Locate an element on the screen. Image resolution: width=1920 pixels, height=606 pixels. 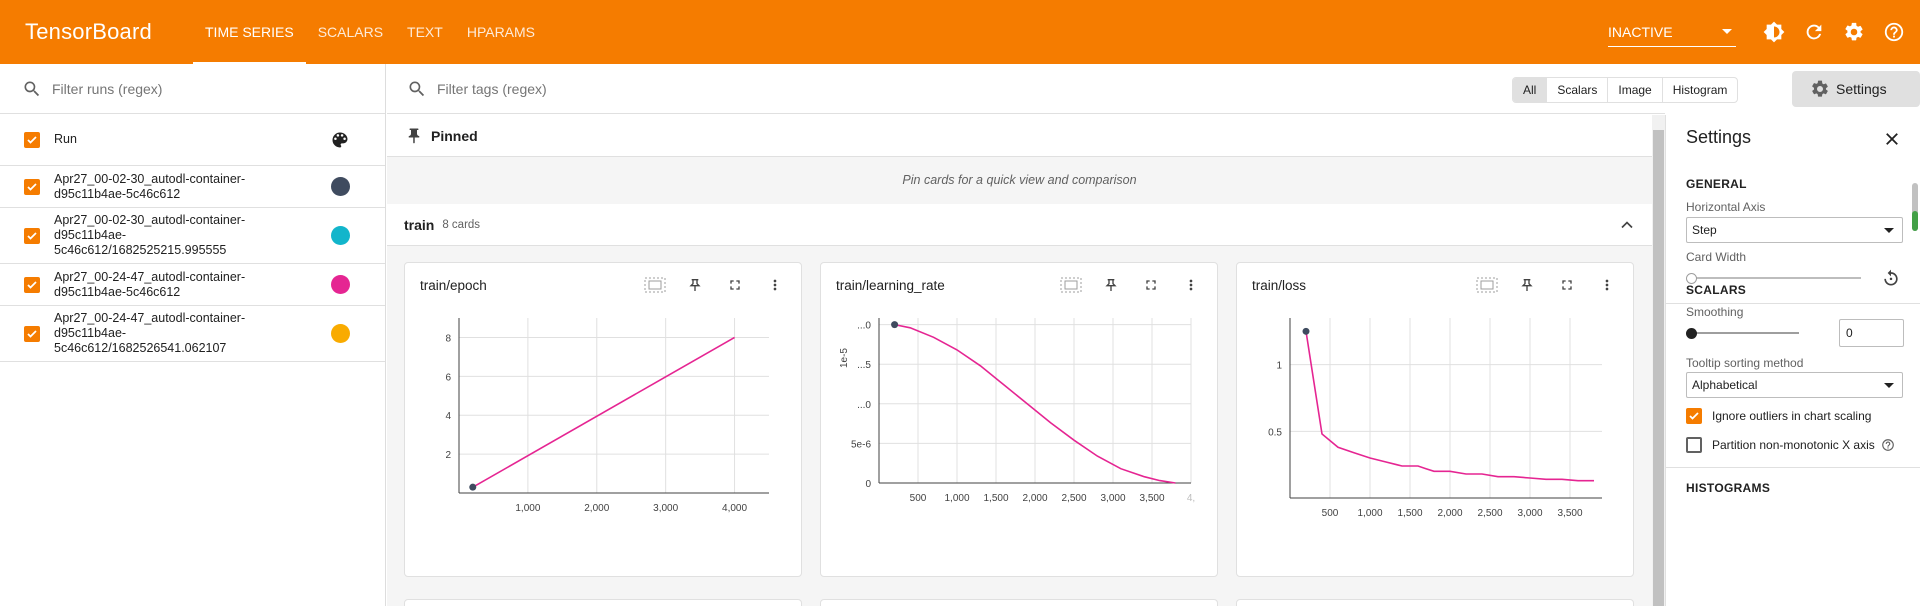
plugin-type-filter: All Scalars Image Histogram is located at coordinates (1625, 90).